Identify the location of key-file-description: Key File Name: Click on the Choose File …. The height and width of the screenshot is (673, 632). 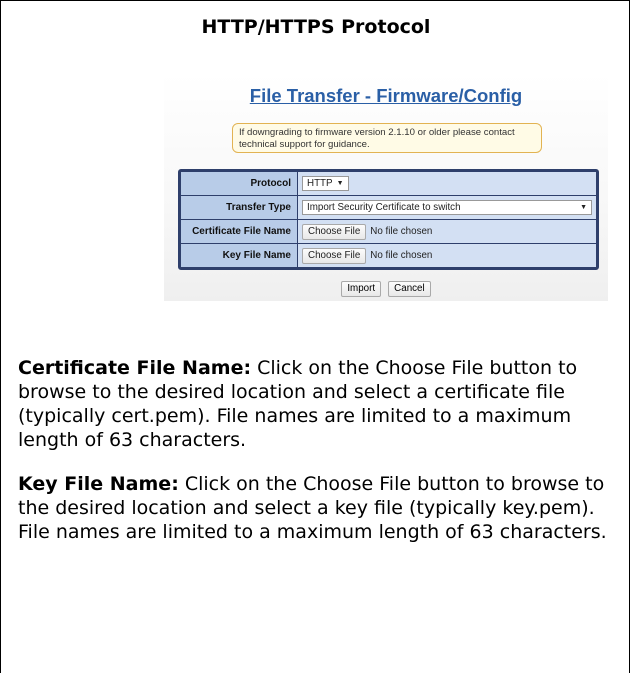
(318, 508).